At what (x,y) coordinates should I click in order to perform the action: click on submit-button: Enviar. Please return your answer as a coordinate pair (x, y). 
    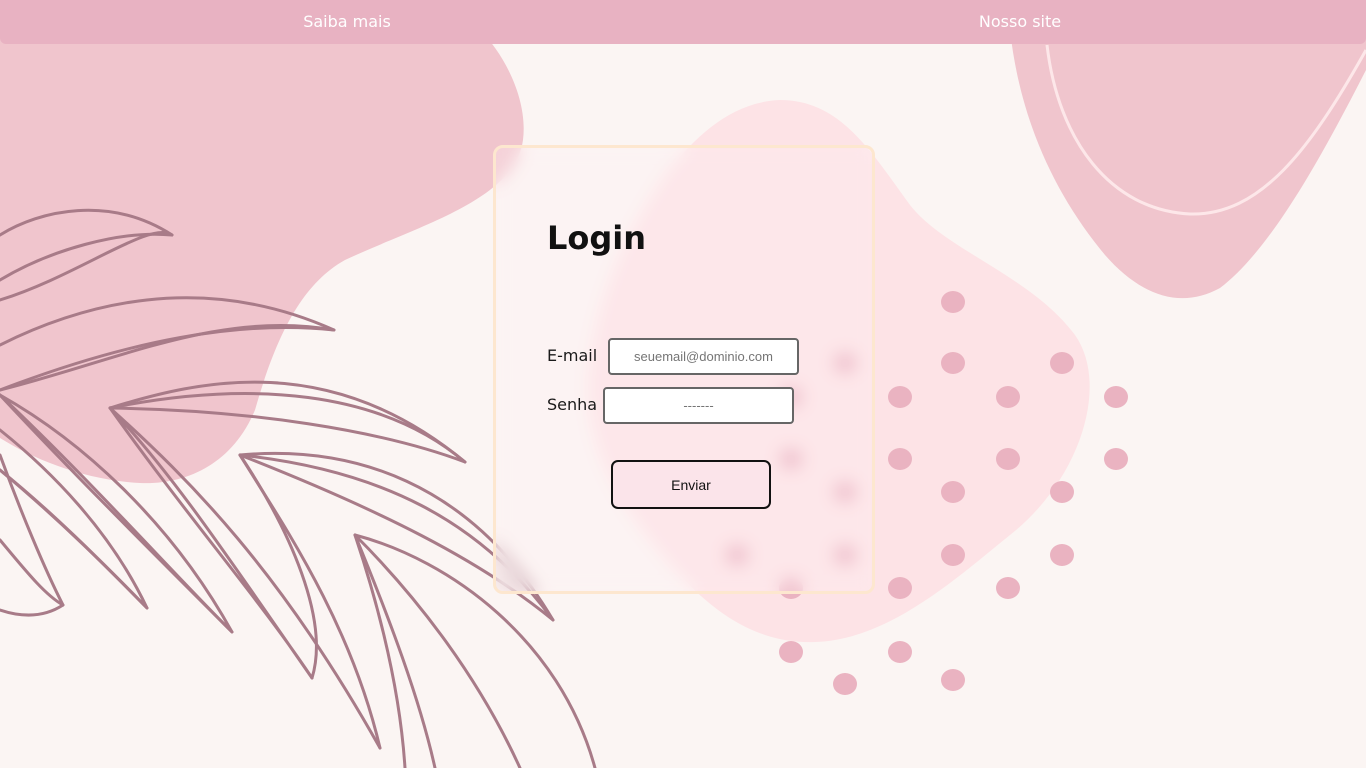
    Looking at the image, I should click on (691, 484).